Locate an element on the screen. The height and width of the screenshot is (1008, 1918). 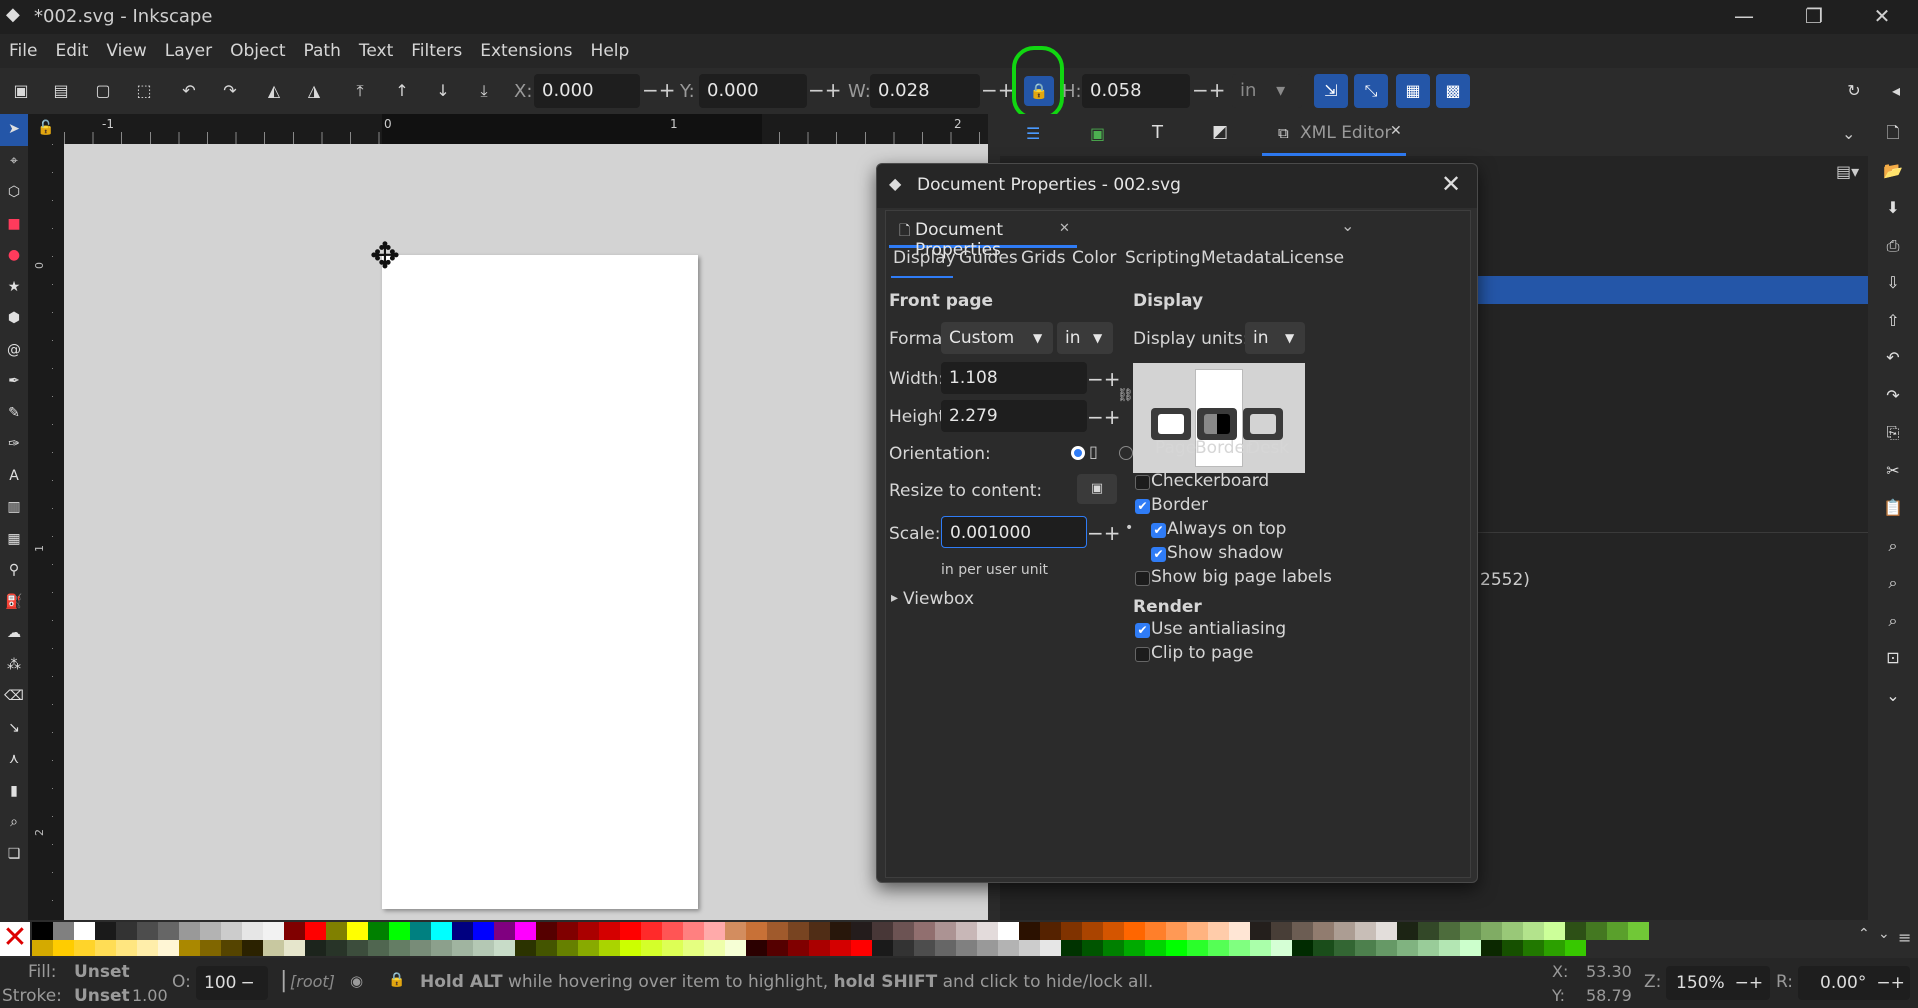
link-dimensions-icon: ⛓ is located at coordinates (1125, 395).